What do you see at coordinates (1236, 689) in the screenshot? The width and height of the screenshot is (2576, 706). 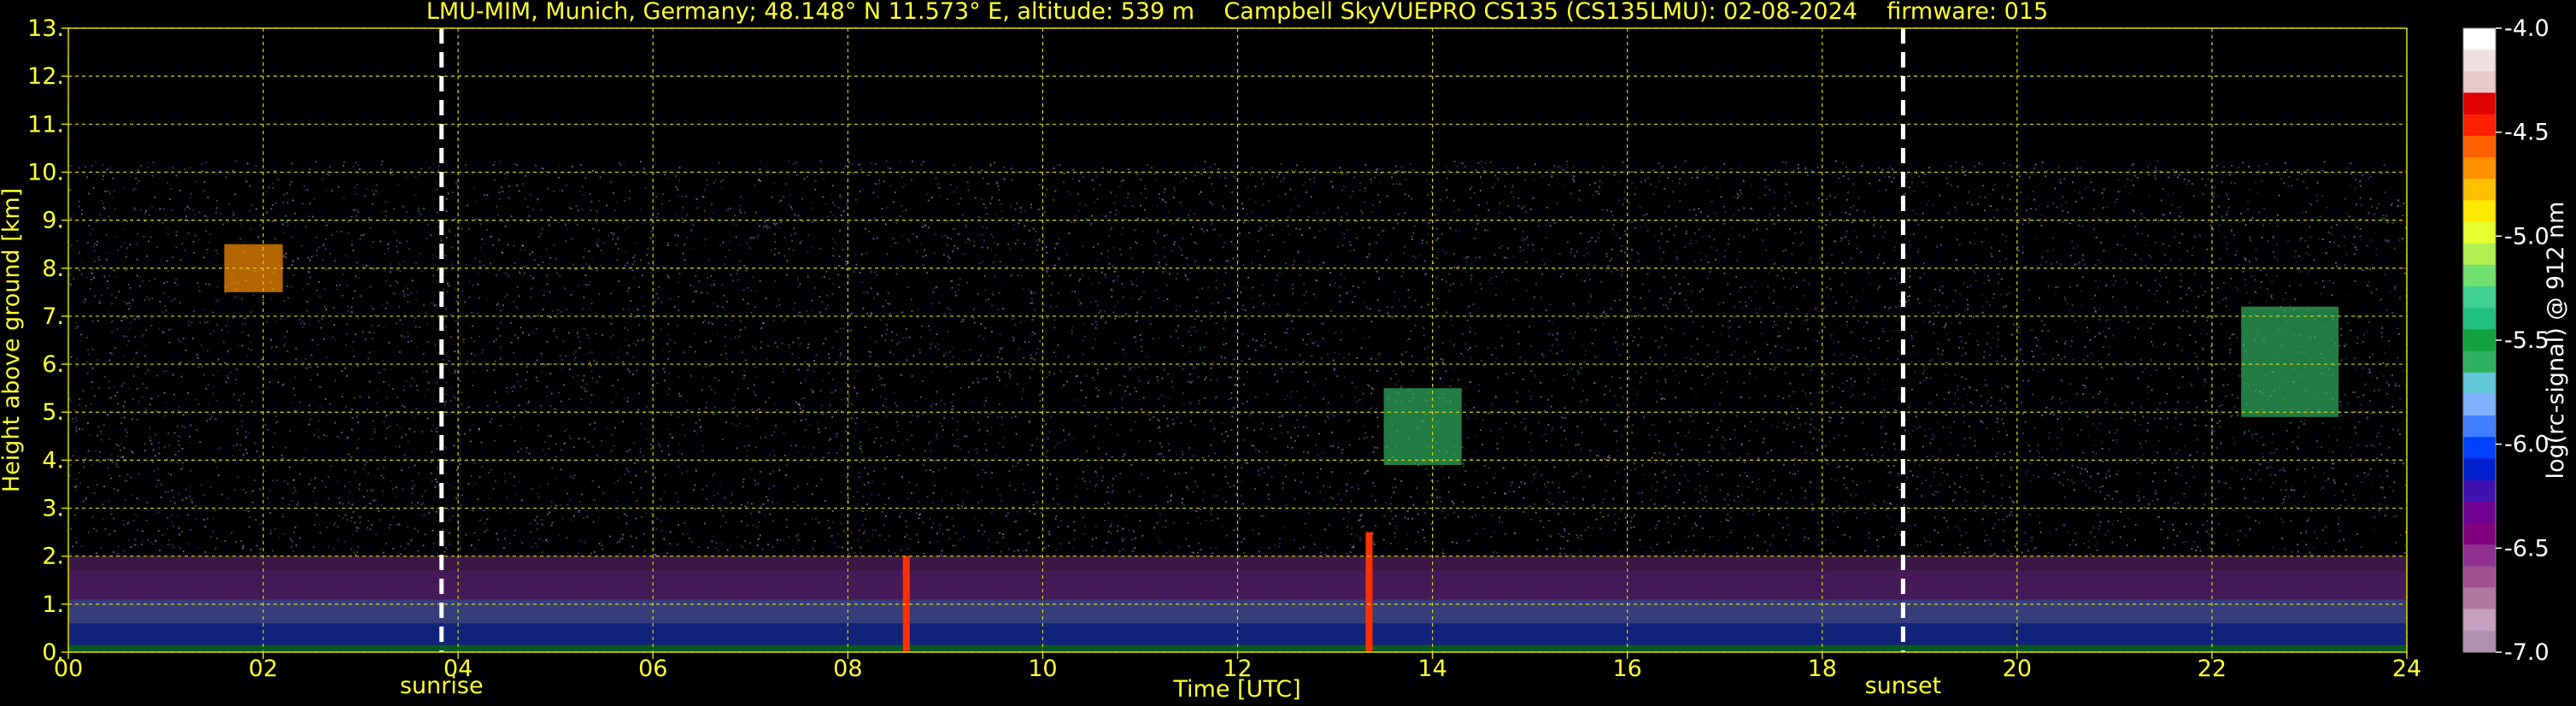 I see `x-axis-label: Time [UTC]` at bounding box center [1236, 689].